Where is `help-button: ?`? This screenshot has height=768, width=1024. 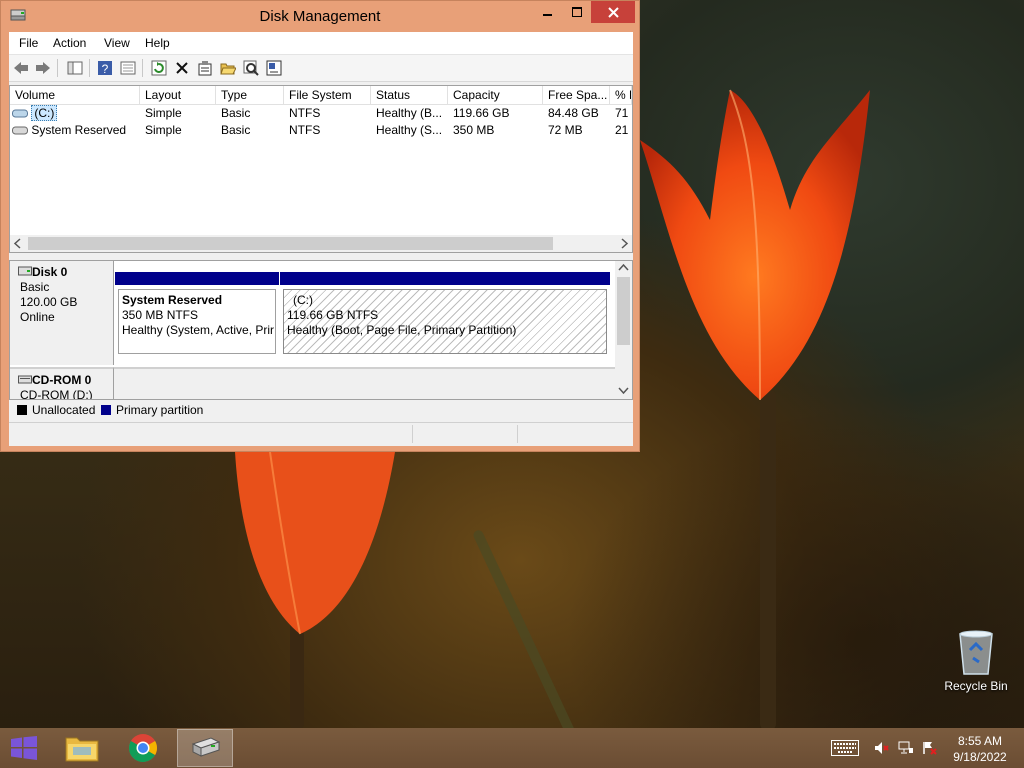
help-button: ? is located at coordinates (105, 68).